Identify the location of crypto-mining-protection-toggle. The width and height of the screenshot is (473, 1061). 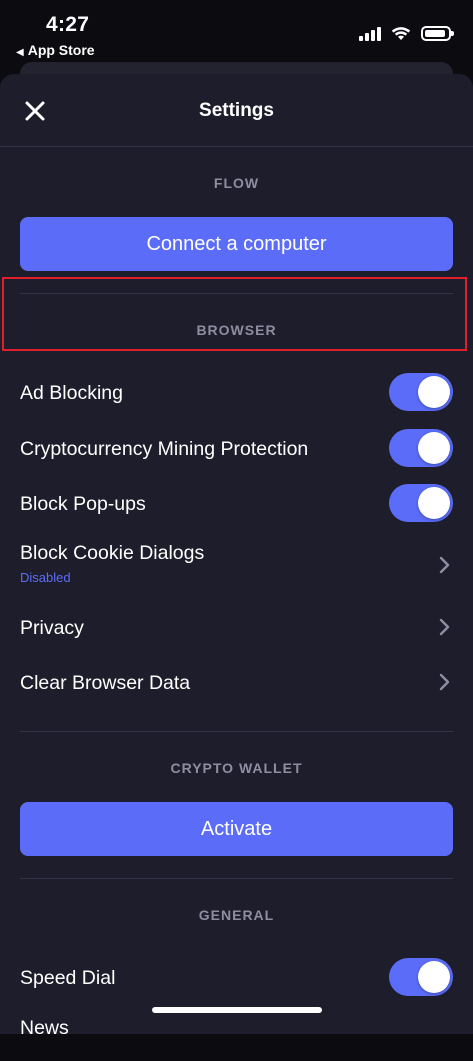
(421, 448).